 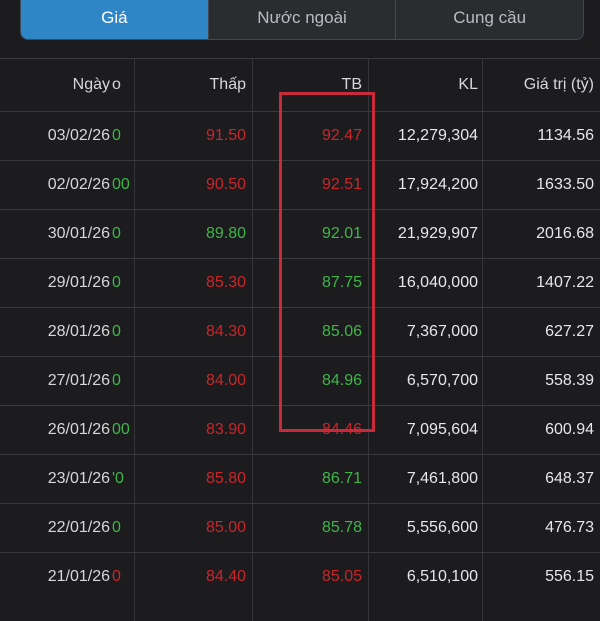 What do you see at coordinates (78, 282) in the screenshot?
I see `row-date: 29/01/26` at bounding box center [78, 282].